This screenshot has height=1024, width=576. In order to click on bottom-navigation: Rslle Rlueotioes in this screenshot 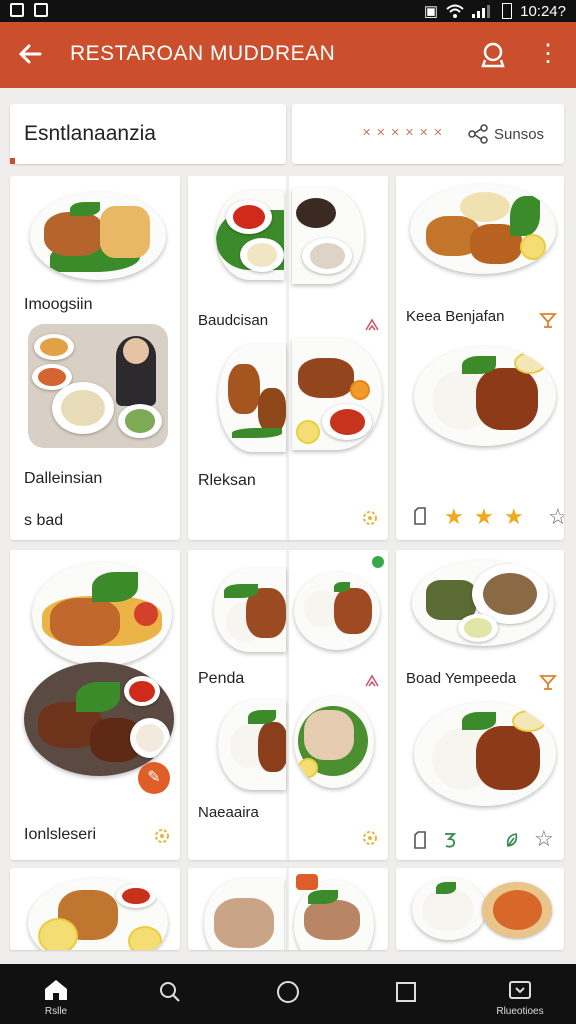, I will do `click(288, 994)`.